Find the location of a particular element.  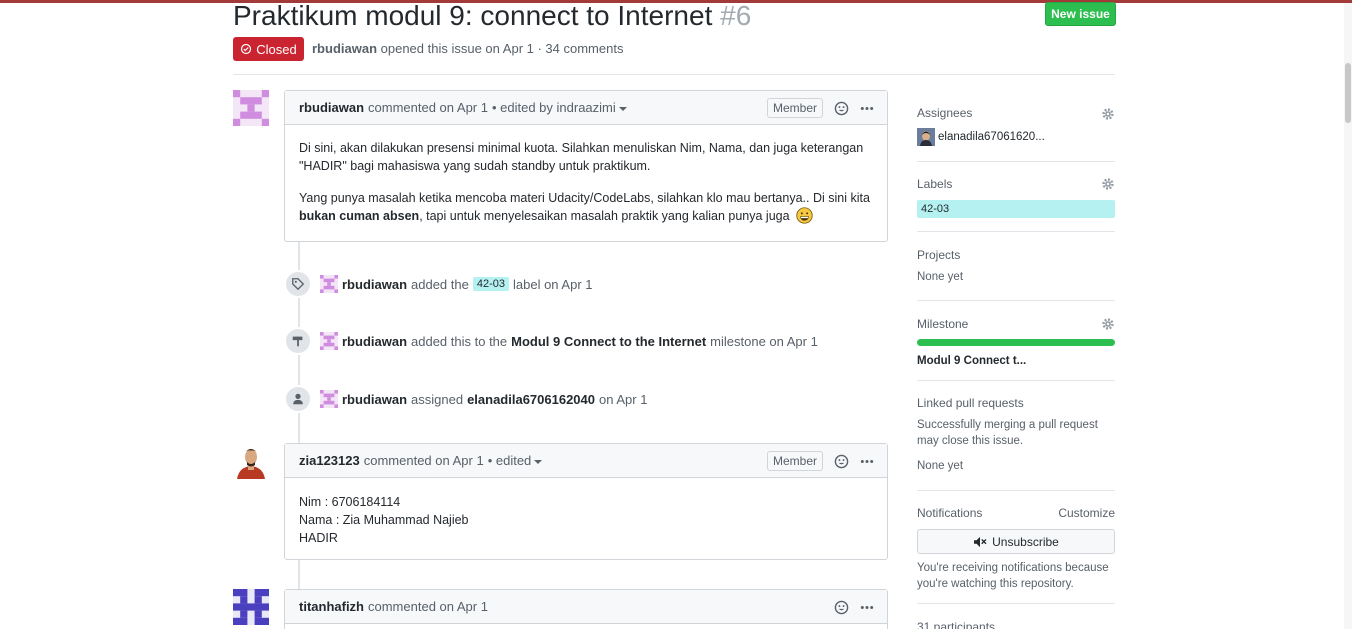

milestone-progress-bar is located at coordinates (1016, 342).